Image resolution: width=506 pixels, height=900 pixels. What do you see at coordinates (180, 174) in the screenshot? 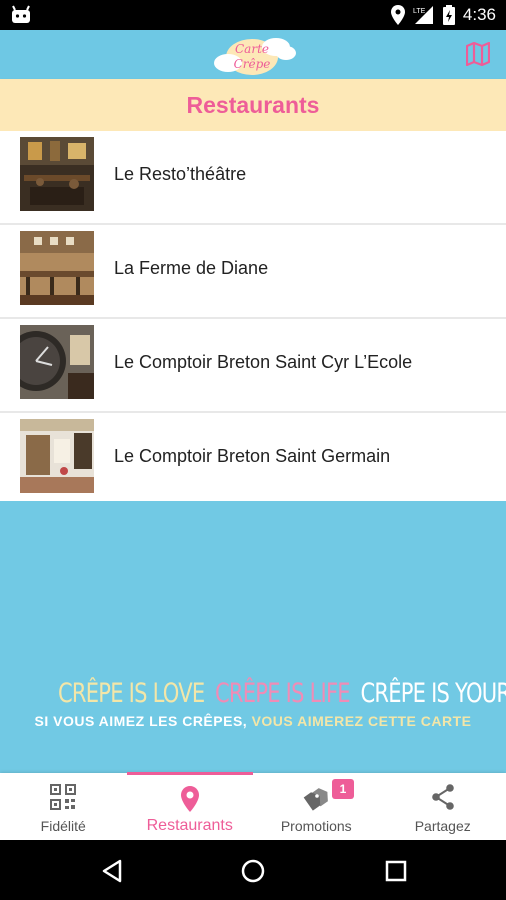
I see `restaurant-name: Le Resto’théâtre` at bounding box center [180, 174].